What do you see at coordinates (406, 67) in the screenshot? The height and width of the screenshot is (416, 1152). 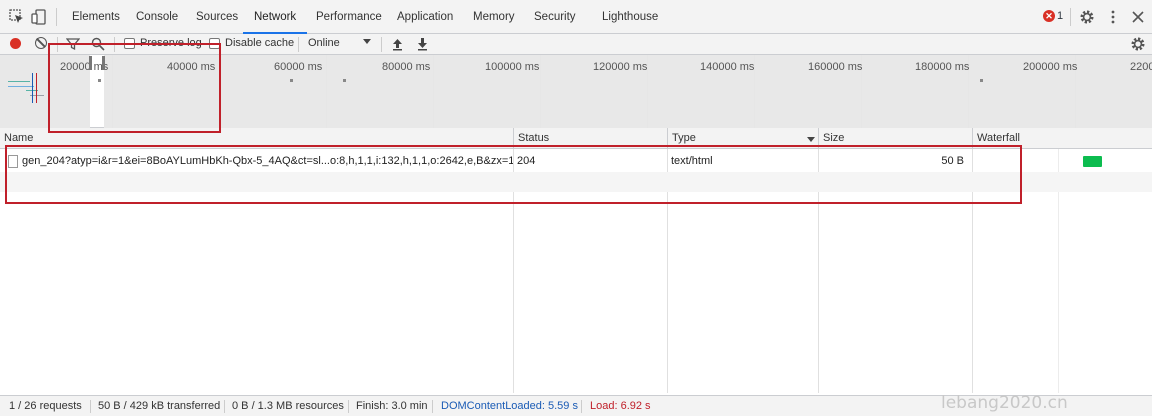 I see `overview-tick-label: 80000 ms` at bounding box center [406, 67].